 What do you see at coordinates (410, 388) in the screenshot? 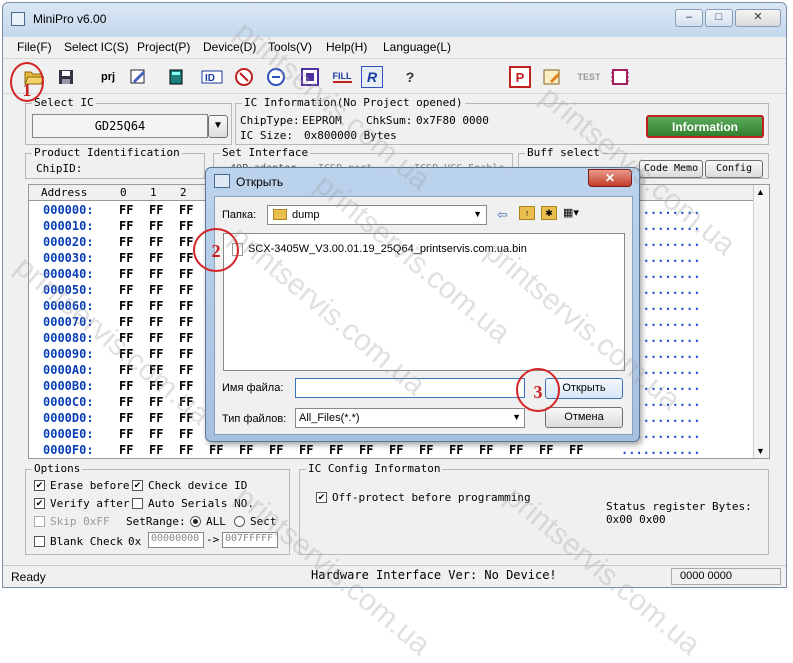
I see `filename-input` at bounding box center [410, 388].